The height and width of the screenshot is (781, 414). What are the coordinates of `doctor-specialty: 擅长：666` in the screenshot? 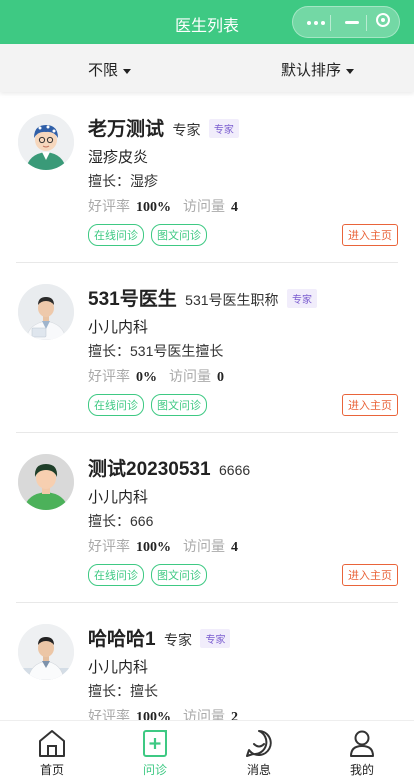 It's located at (121, 521).